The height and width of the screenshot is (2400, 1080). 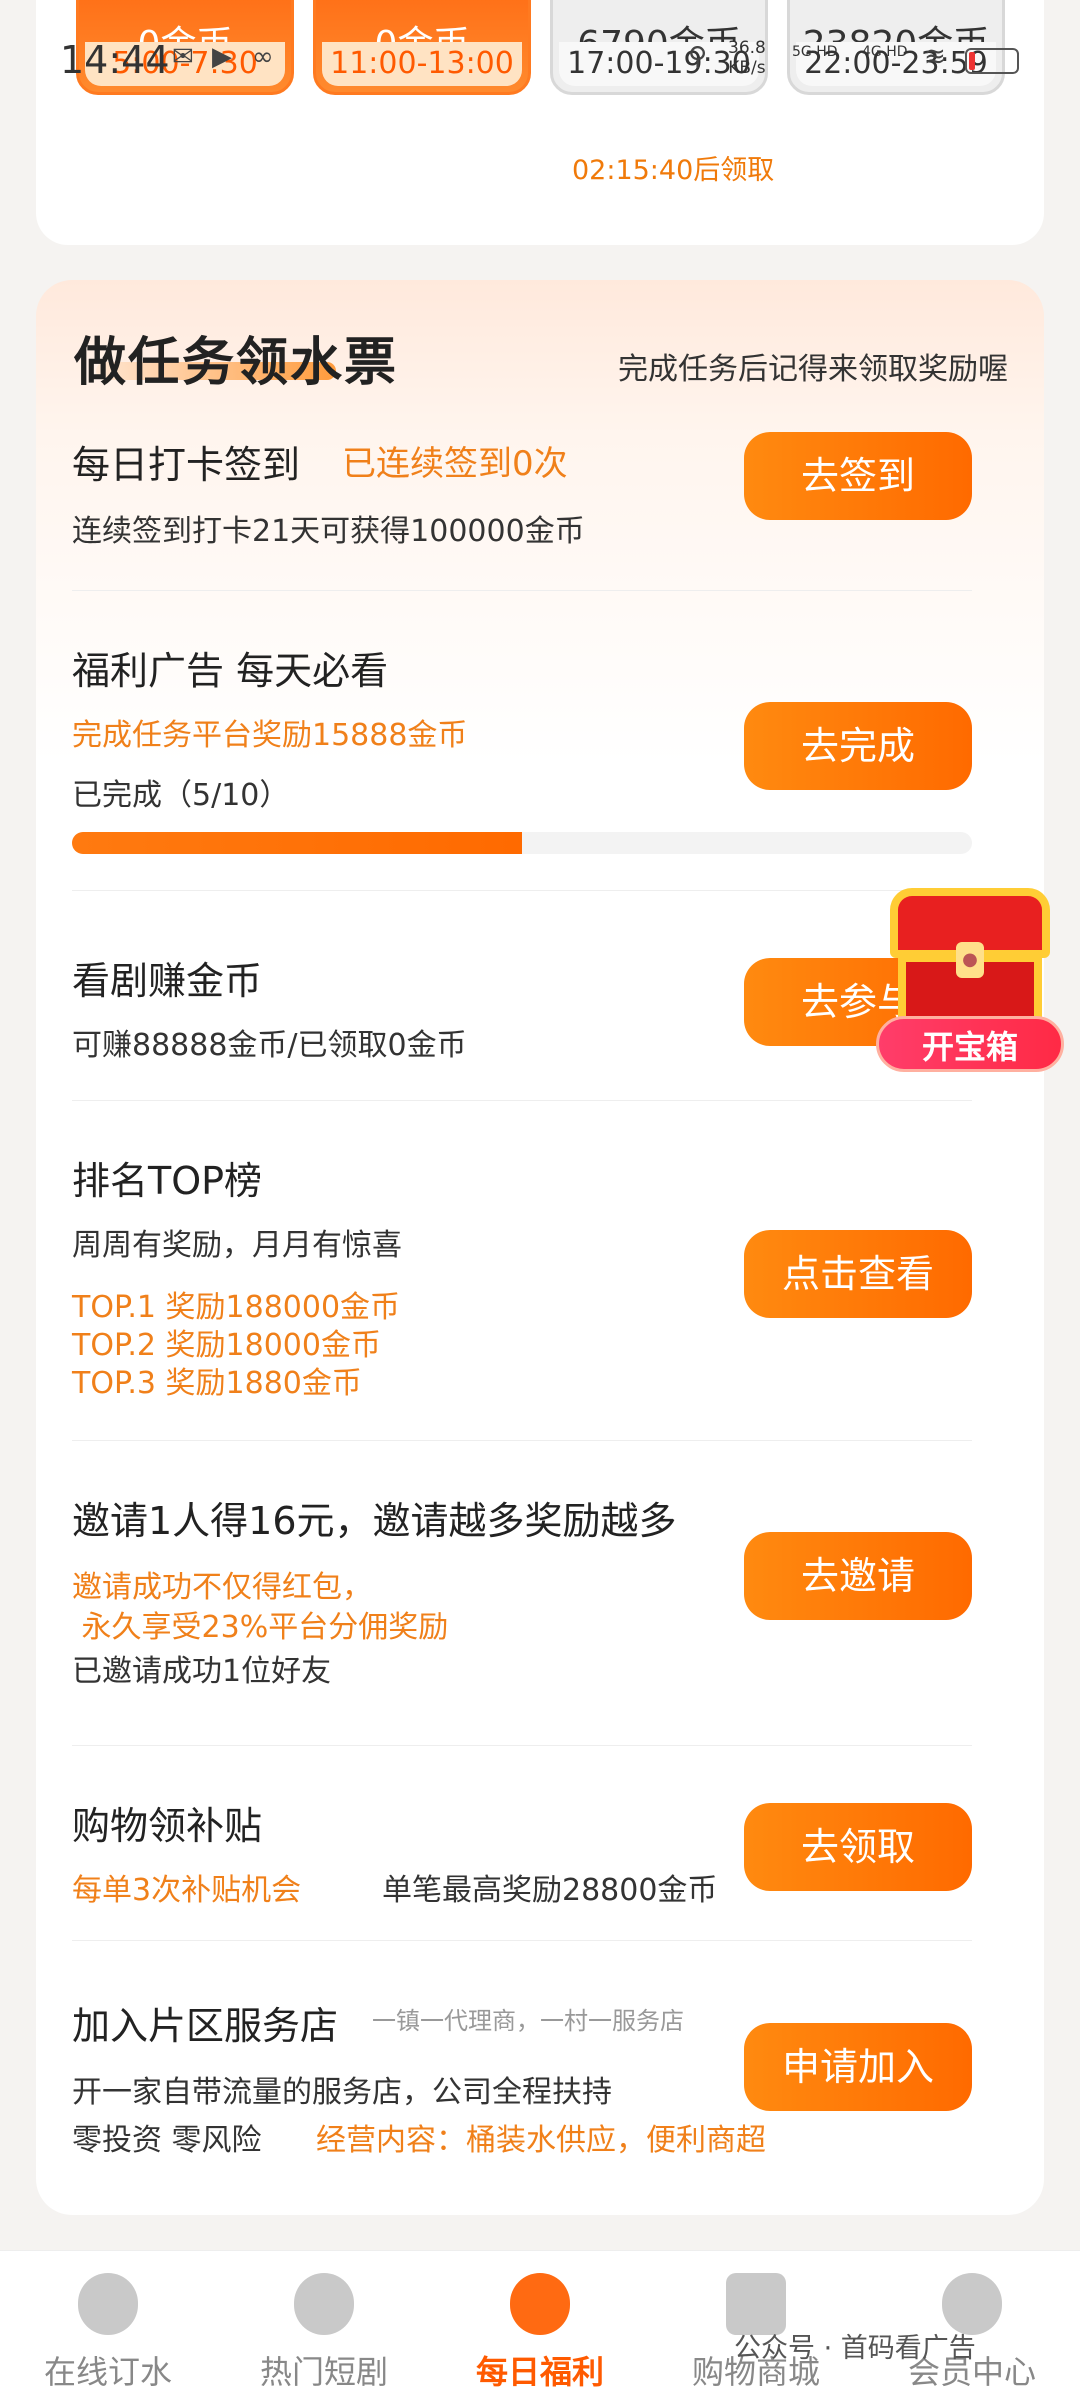 What do you see at coordinates (539, 2372) in the screenshot?
I see `nav-label: 每日福利` at bounding box center [539, 2372].